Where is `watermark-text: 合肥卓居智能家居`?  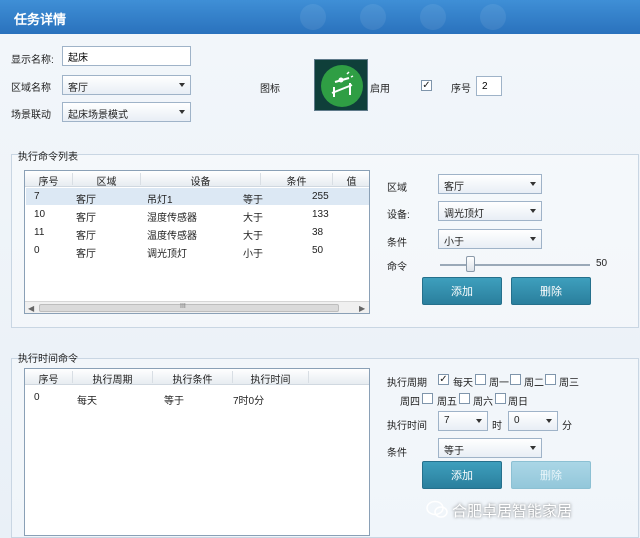 watermark-text: 合肥卓居智能家居 is located at coordinates (512, 511).